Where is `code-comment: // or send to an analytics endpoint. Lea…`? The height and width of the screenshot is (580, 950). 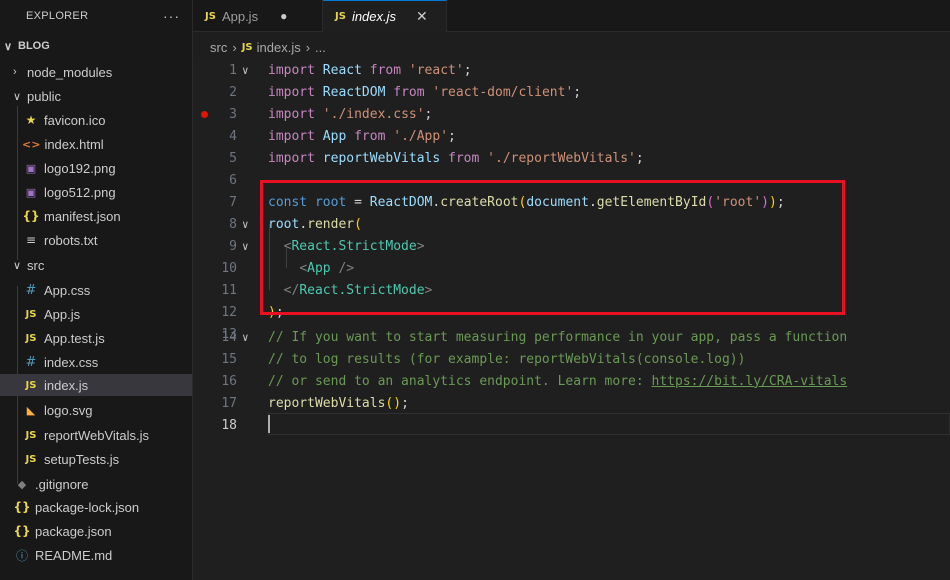 code-comment: // or send to an analytics endpoint. Lea… is located at coordinates (557, 381).